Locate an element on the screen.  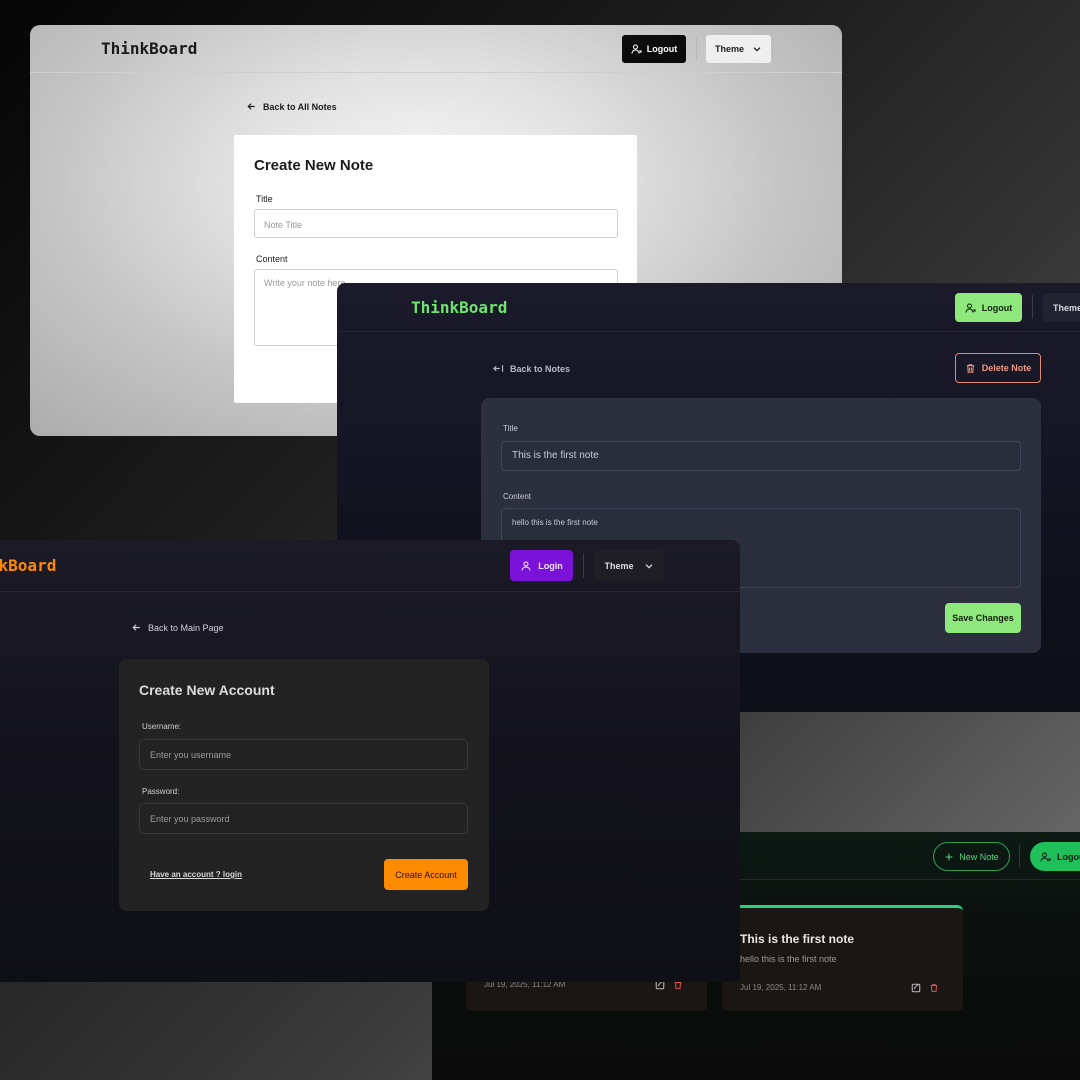
username-input: Enter you username is located at coordinates (303, 754).